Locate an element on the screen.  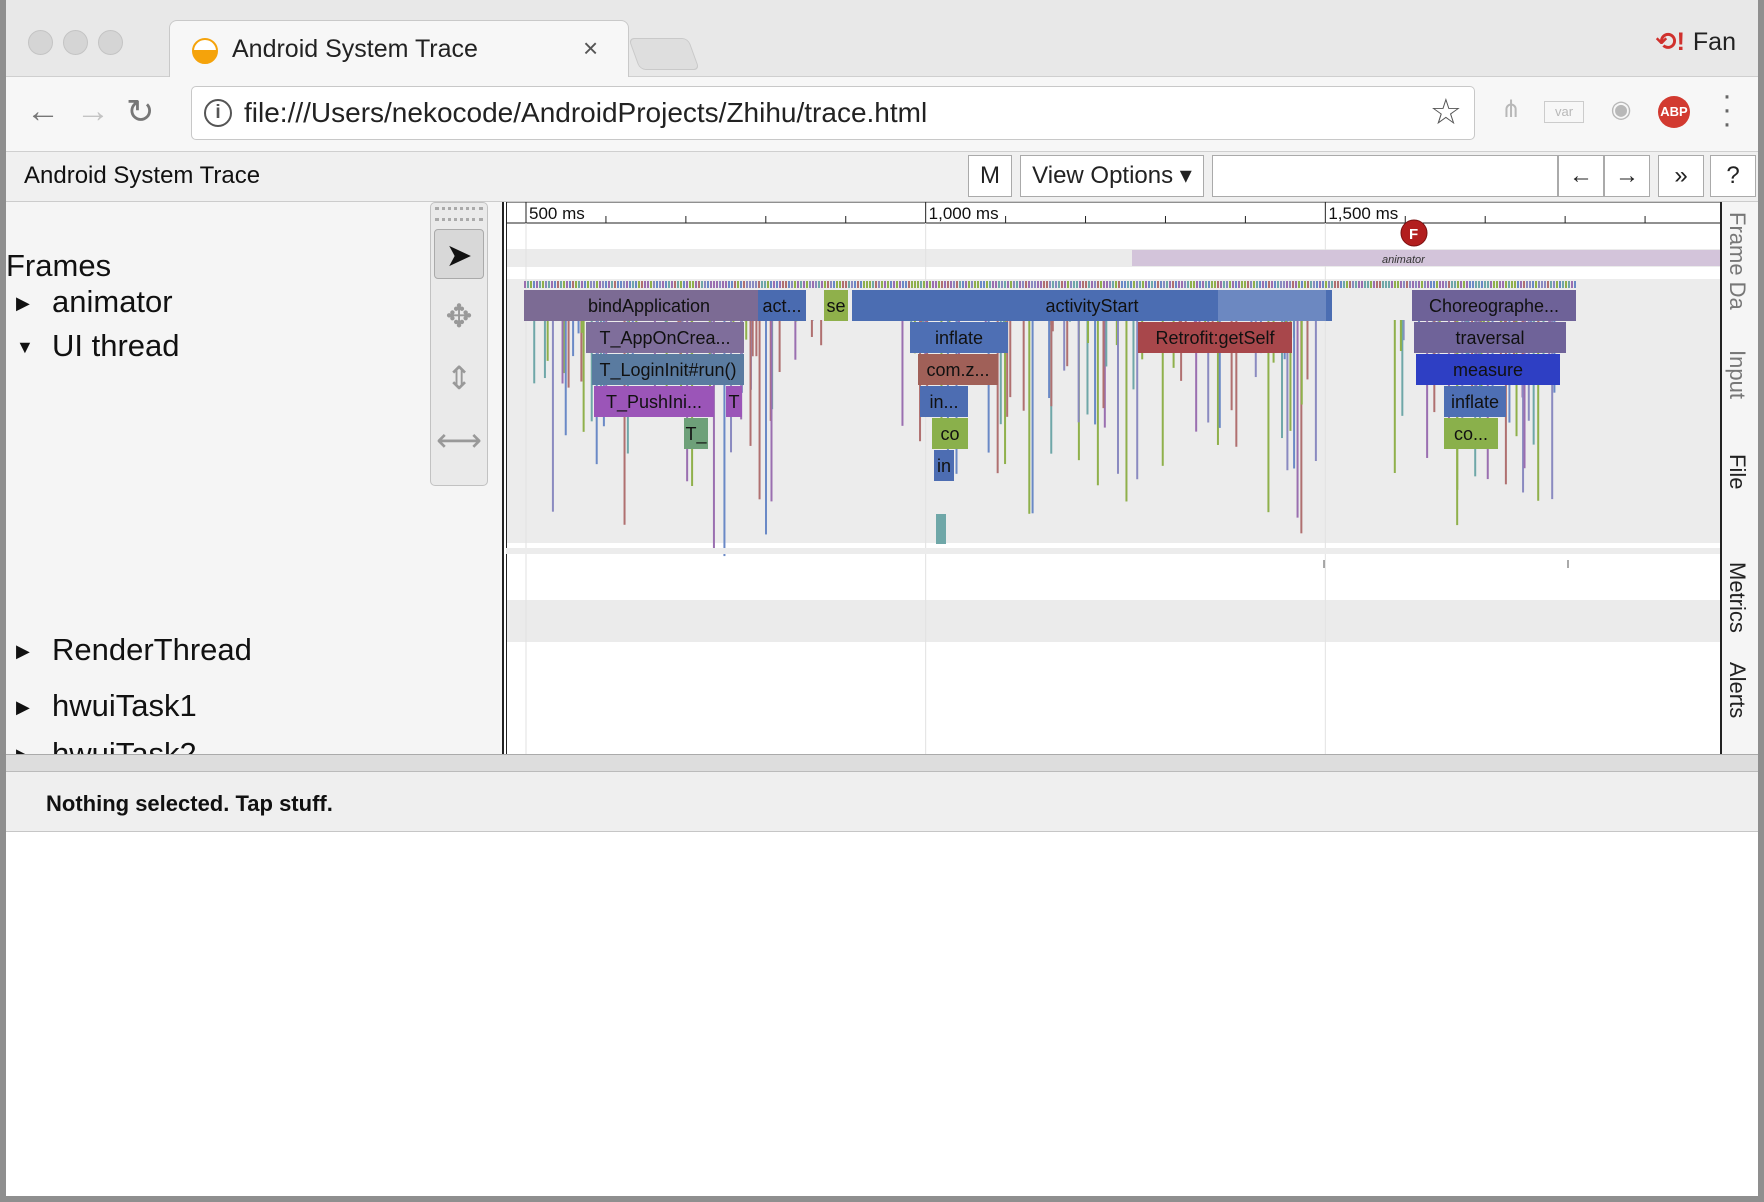
new-tab-button is located at coordinates (664, 54).